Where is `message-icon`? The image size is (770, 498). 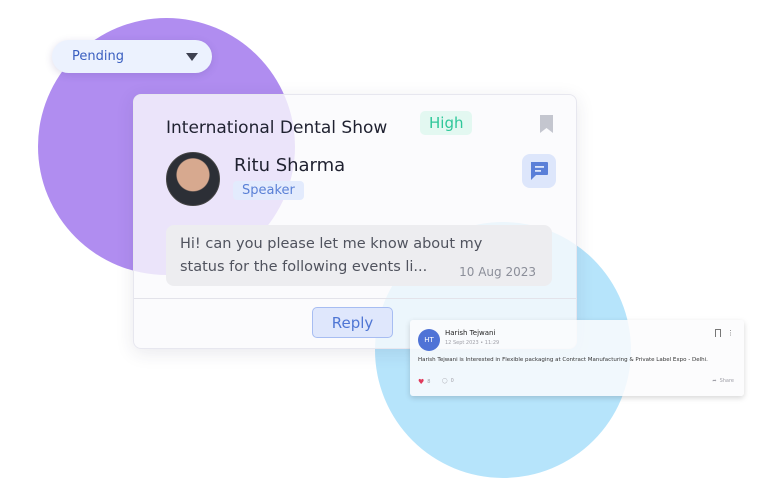
message-icon is located at coordinates (539, 171).